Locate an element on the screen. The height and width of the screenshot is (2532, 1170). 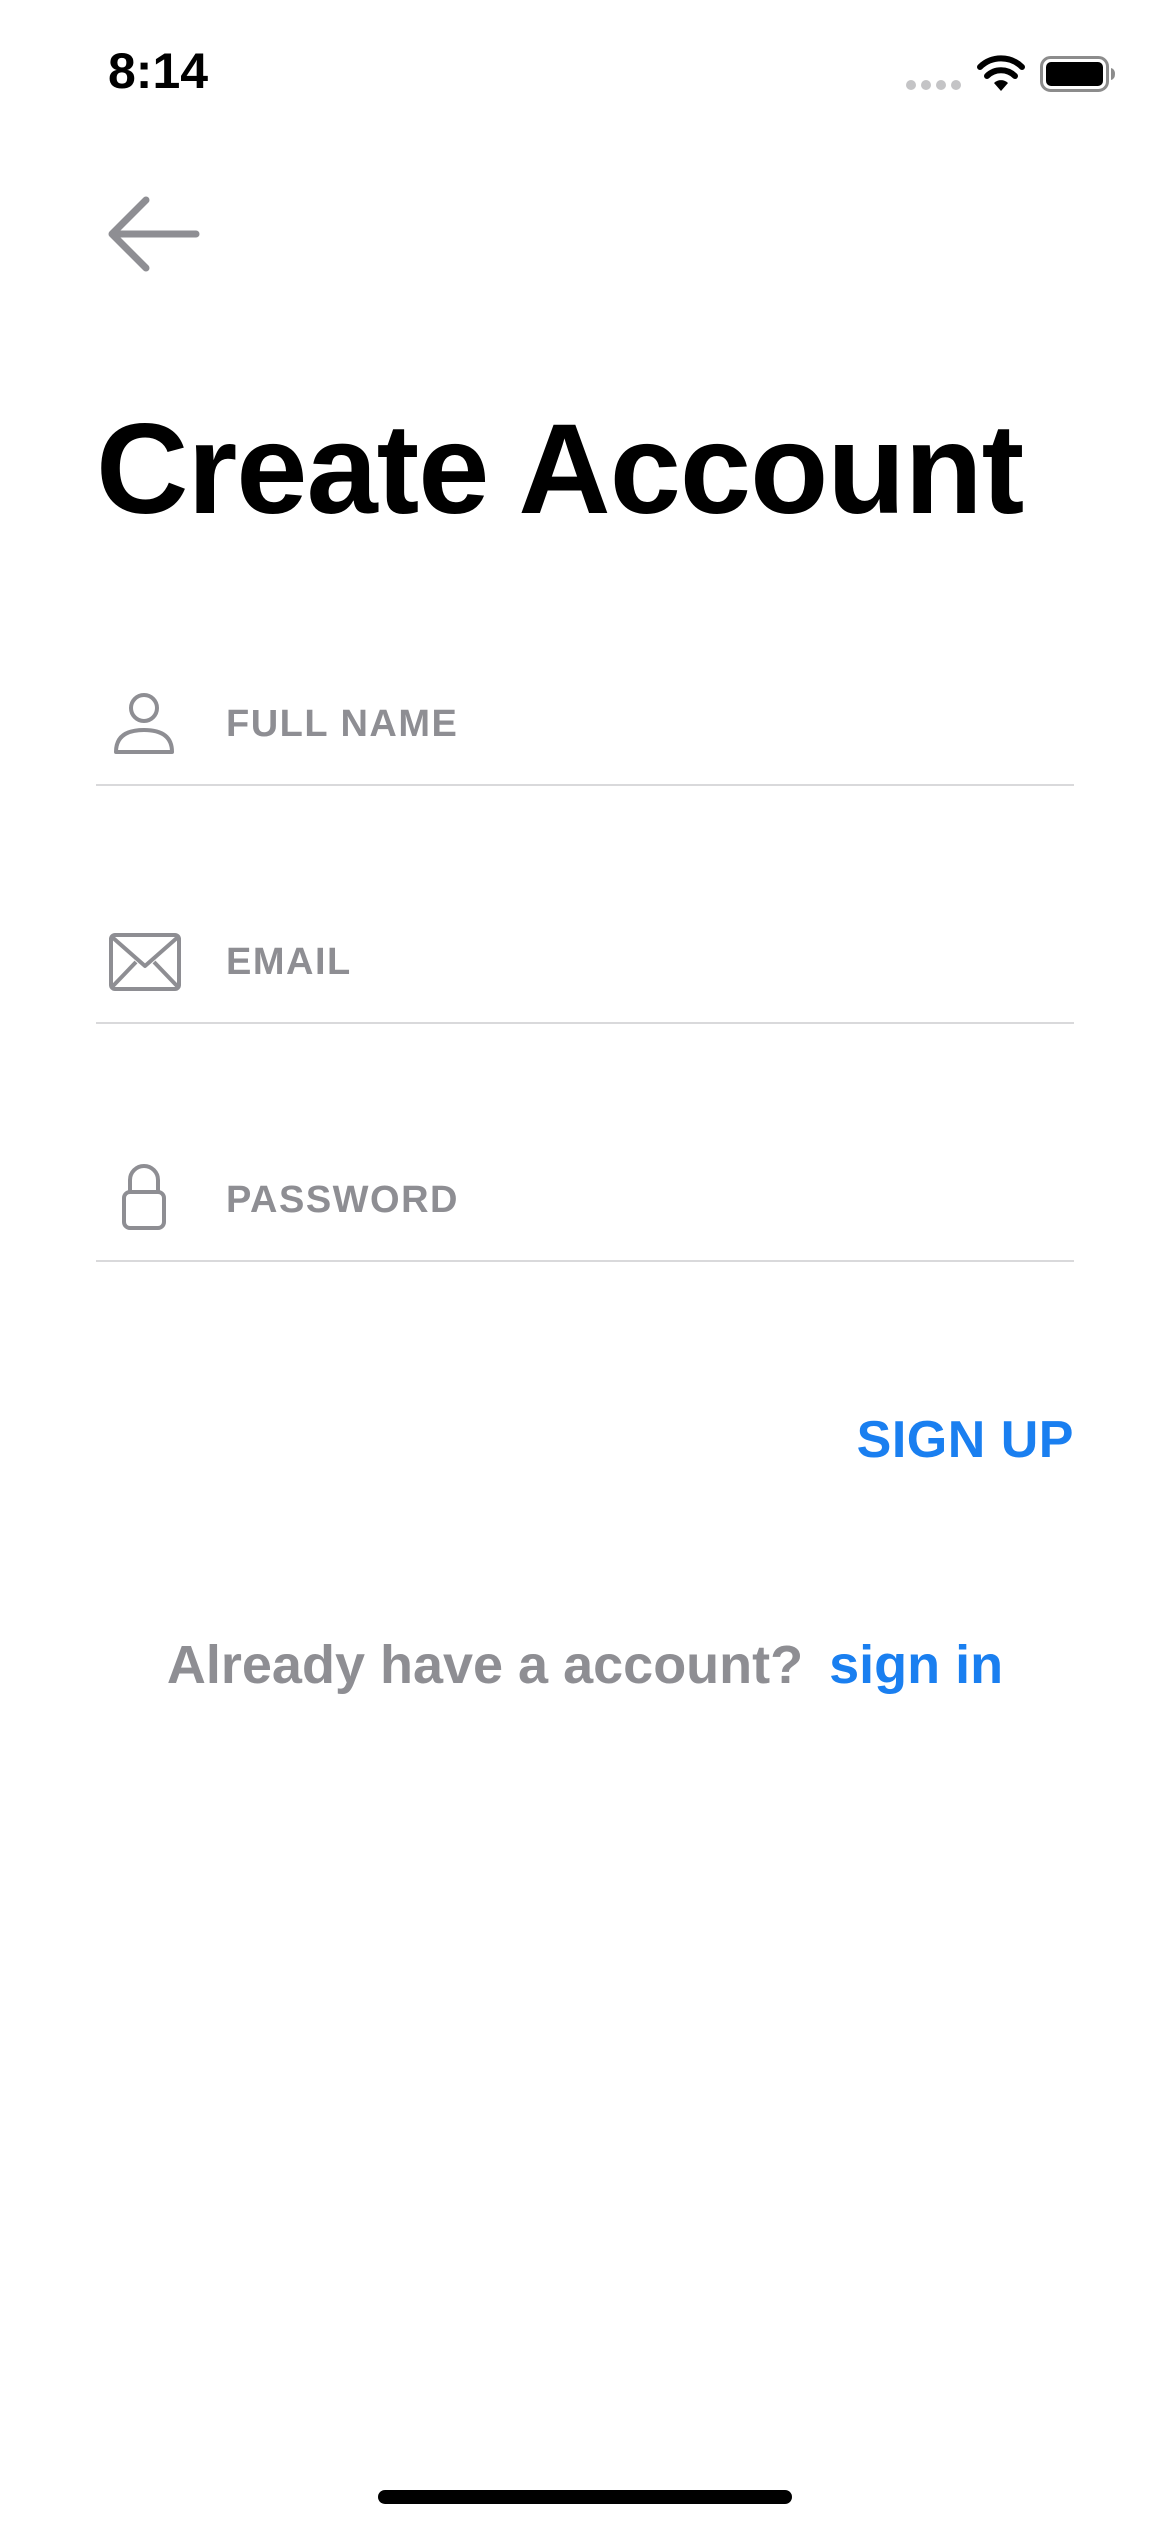
status-bar: 8:14 is located at coordinates (585, 75).